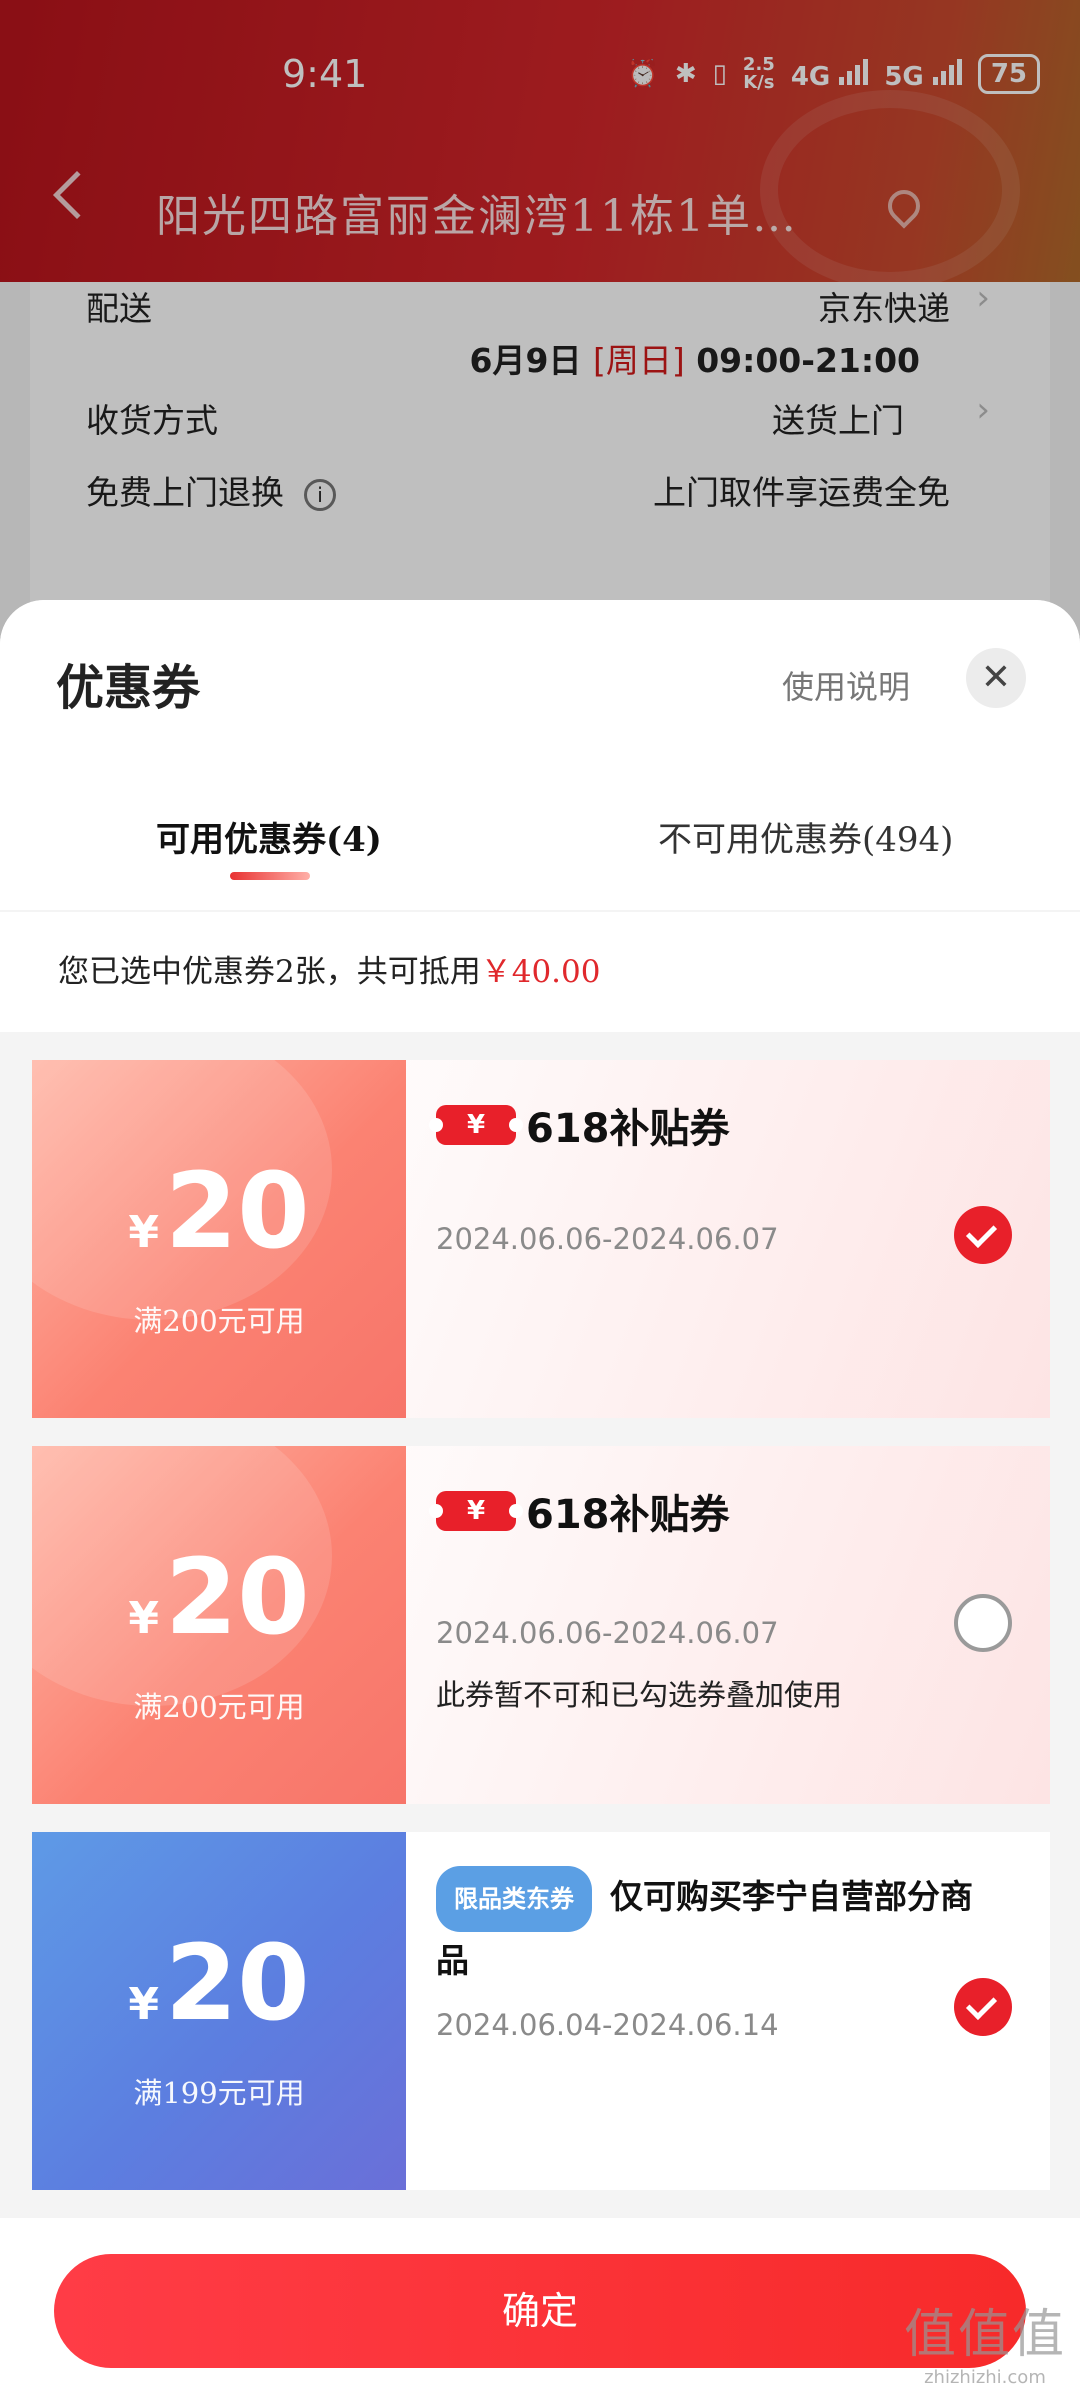  What do you see at coordinates (996, 678) in the screenshot?
I see `close-button: ✕` at bounding box center [996, 678].